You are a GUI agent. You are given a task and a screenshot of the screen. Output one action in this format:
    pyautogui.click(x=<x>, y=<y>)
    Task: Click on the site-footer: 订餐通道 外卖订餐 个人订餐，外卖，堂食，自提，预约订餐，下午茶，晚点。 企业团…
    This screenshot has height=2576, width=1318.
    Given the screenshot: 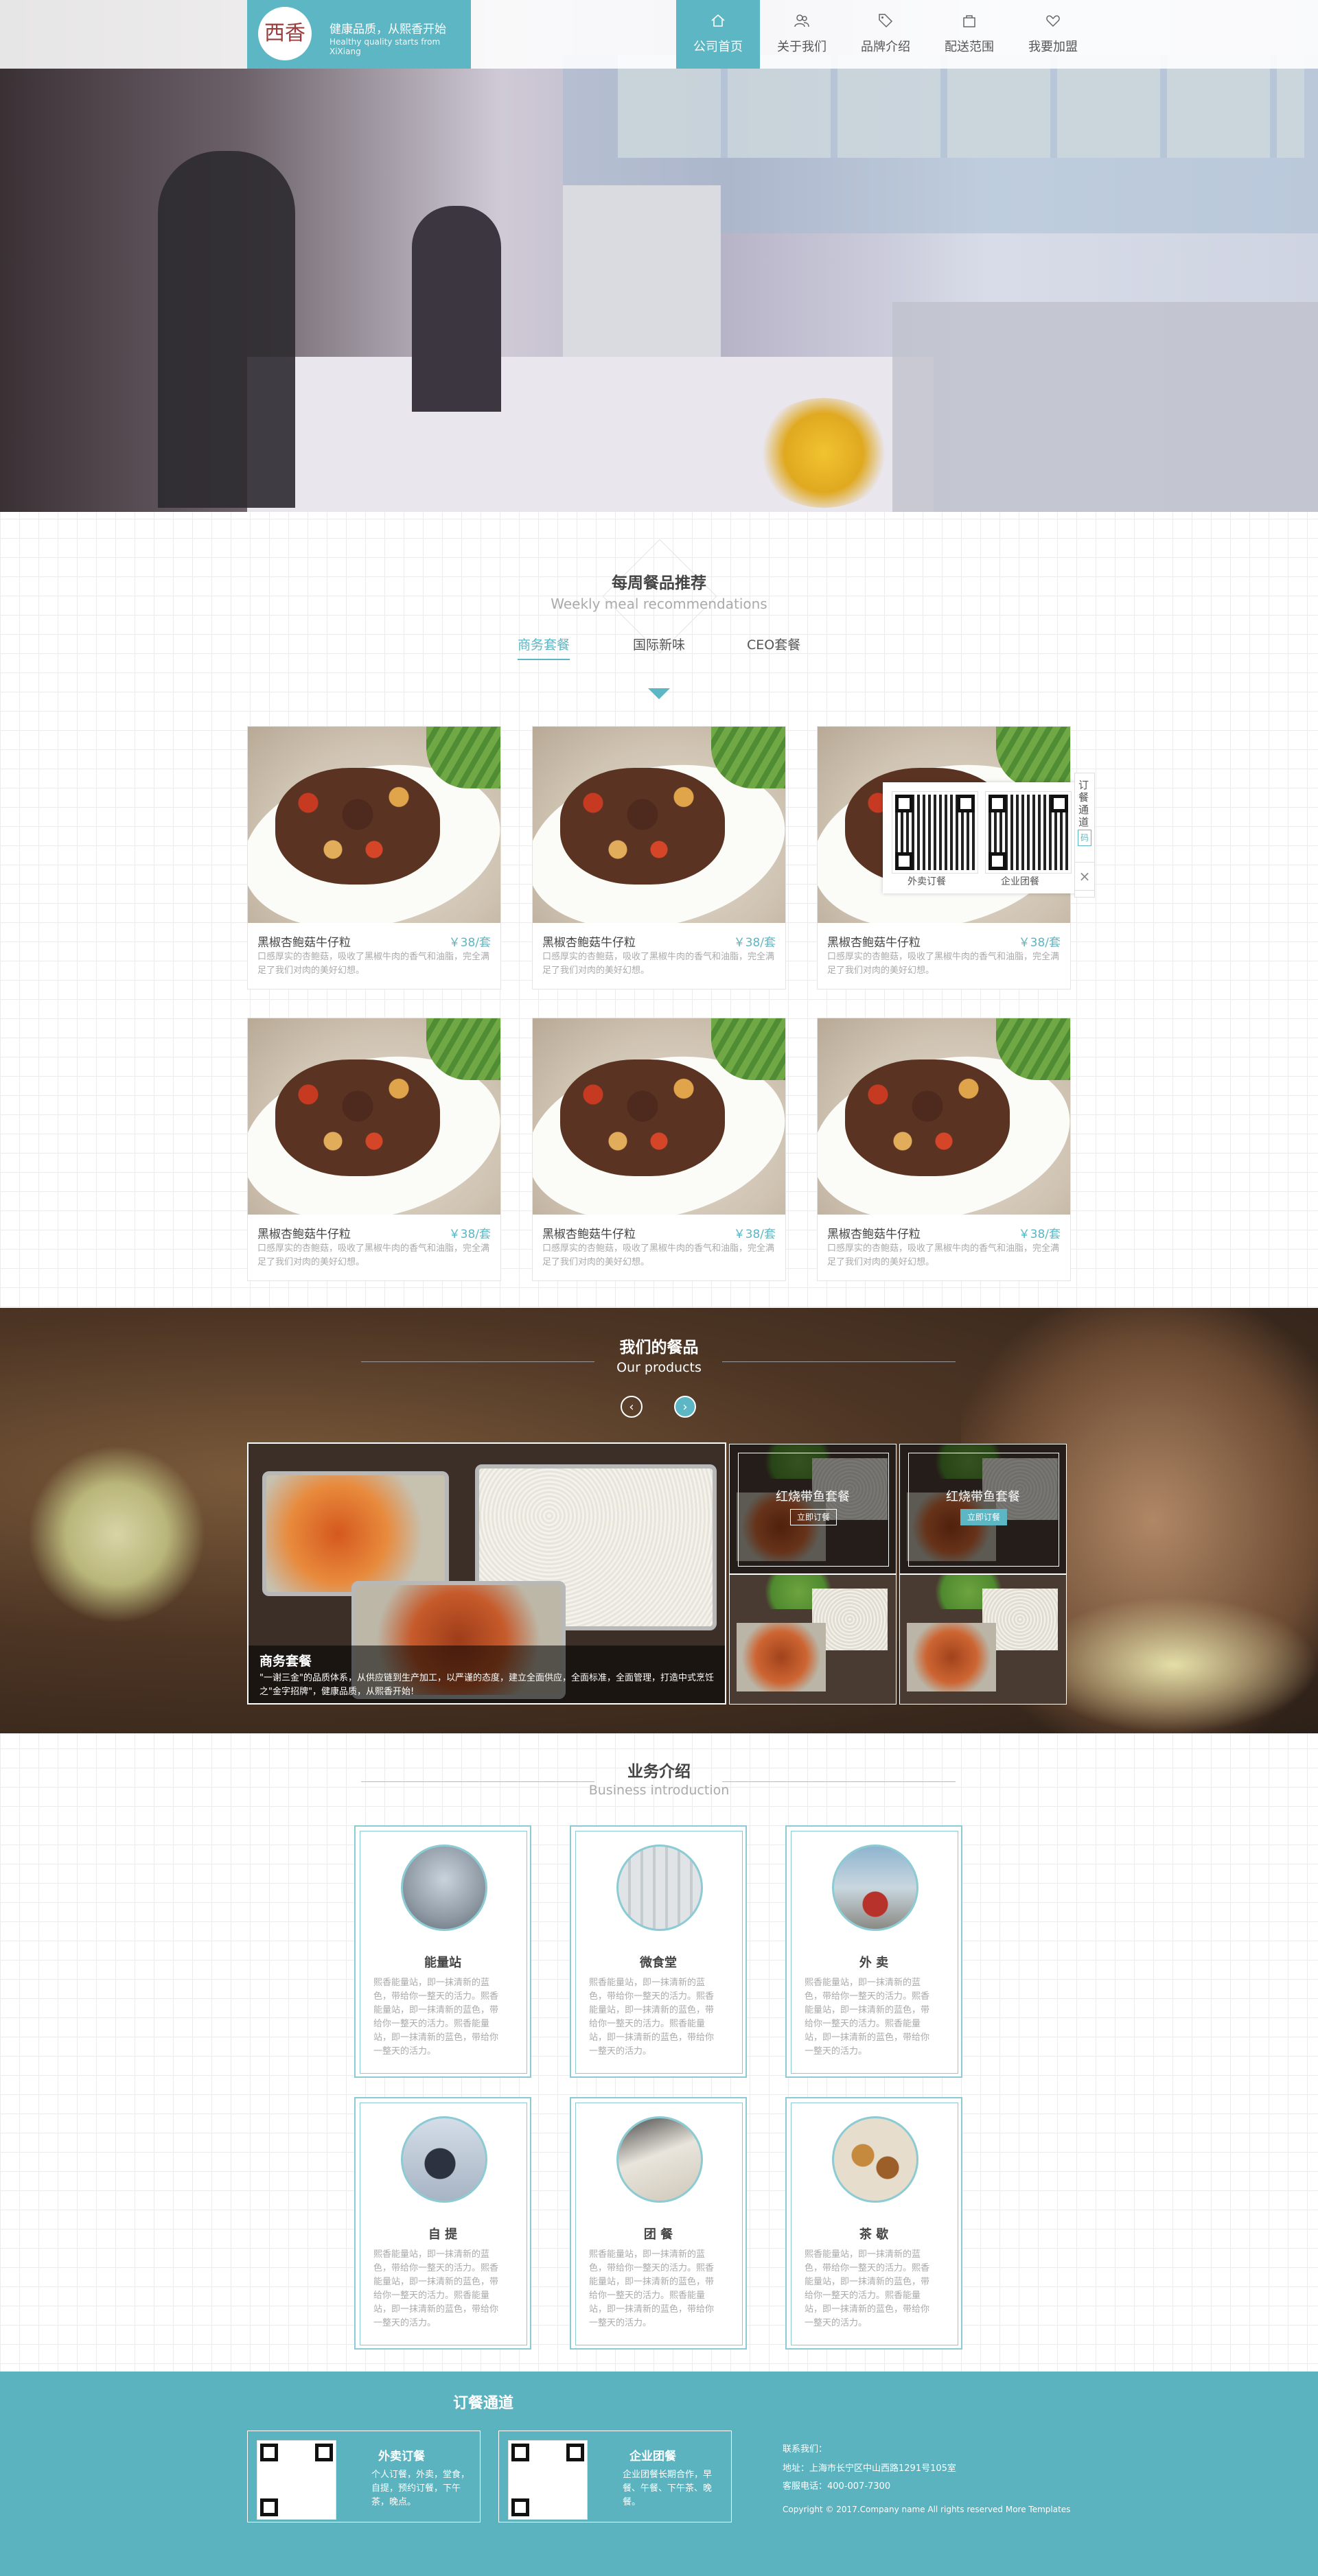 What is the action you would take?
    pyautogui.click(x=659, y=2474)
    